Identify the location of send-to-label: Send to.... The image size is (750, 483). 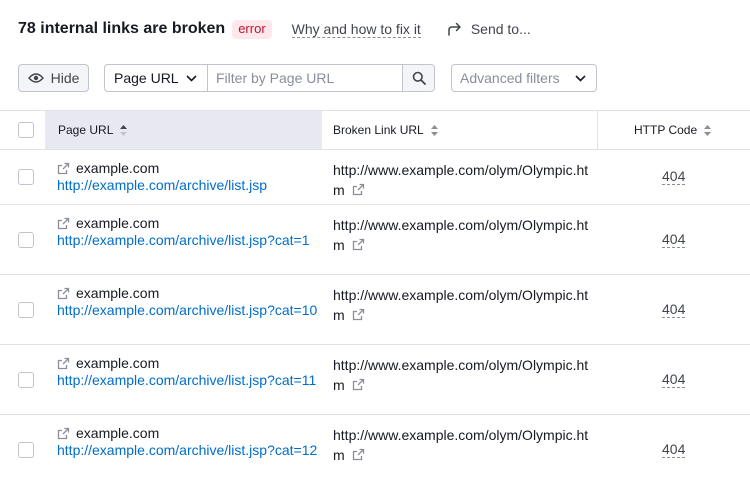
(500, 29).